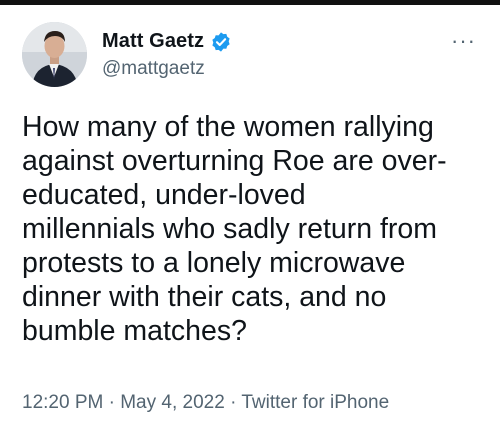 The image size is (500, 431). I want to click on name-row: Matt Gaetz, so click(167, 41).